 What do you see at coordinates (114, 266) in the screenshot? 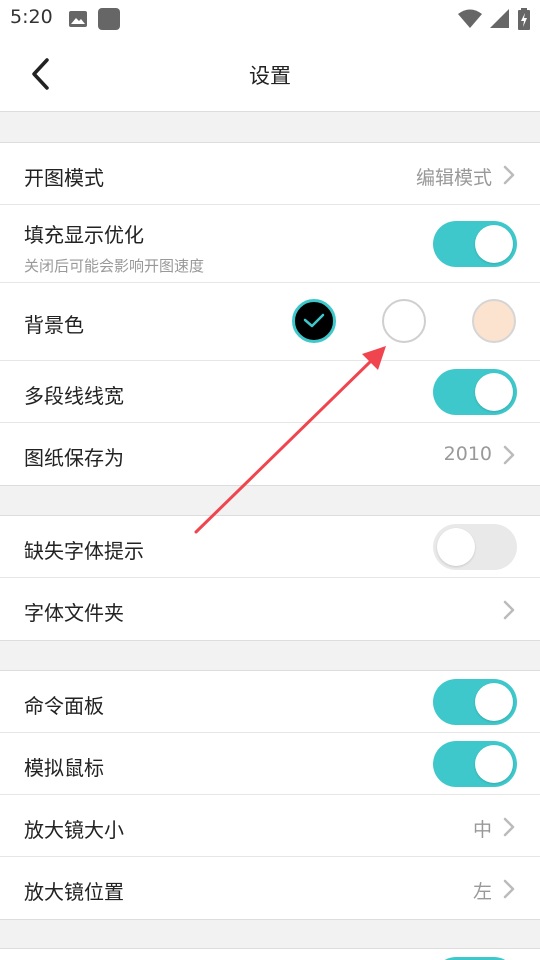
I see `row-sublabel: 关闭后可能会影响开图速度` at bounding box center [114, 266].